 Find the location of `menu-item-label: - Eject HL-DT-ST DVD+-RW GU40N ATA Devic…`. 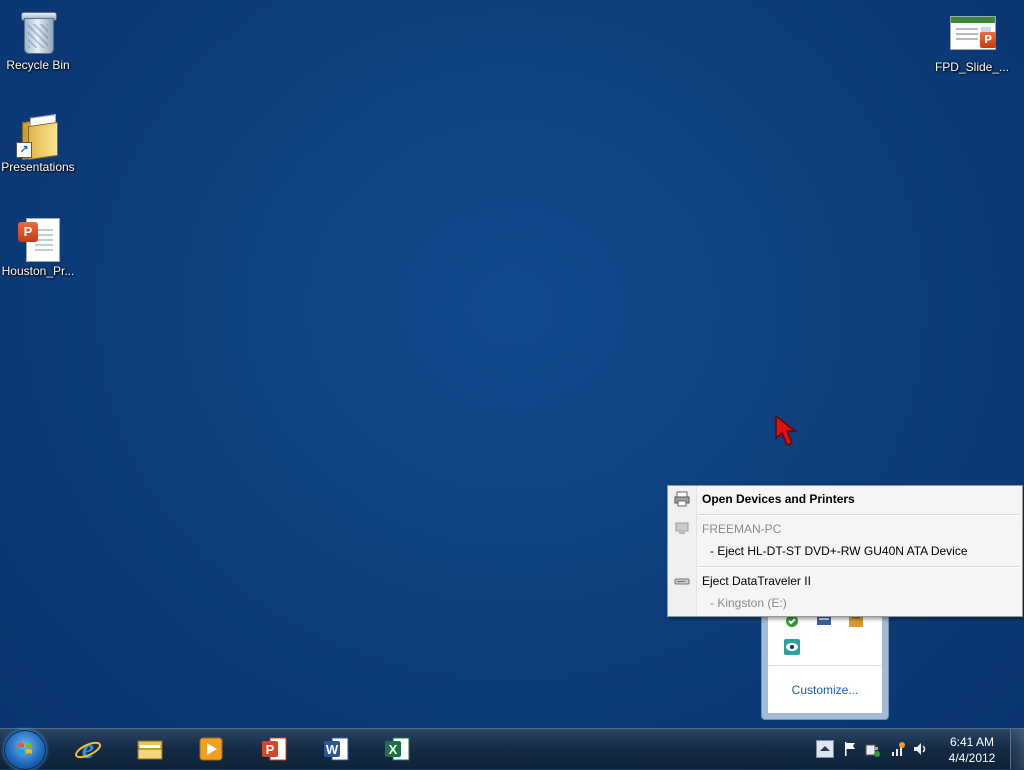

menu-item-label: - Eject HL-DT-ST DVD+-RW GU40N ATA Devic… is located at coordinates (839, 551).